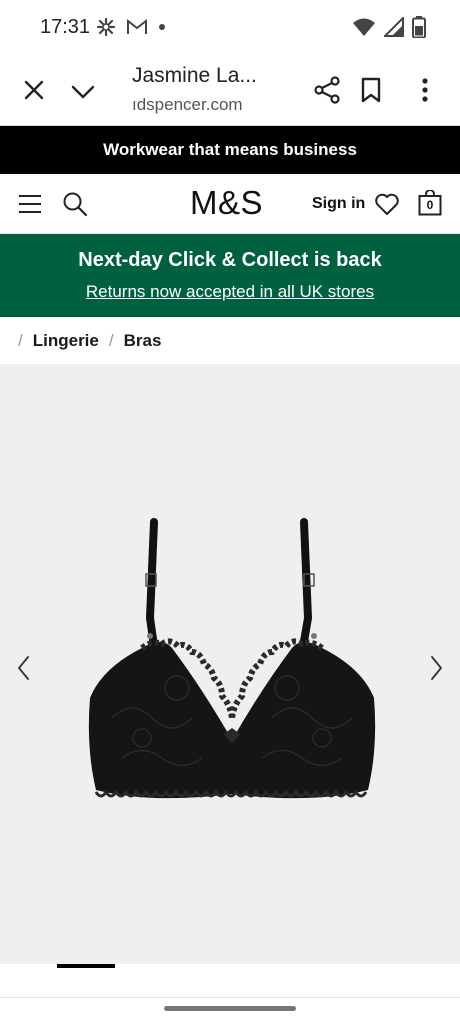 This screenshot has width=460, height=1024. Describe the element at coordinates (65, 27) in the screenshot. I see `status-time: 17:31` at that location.